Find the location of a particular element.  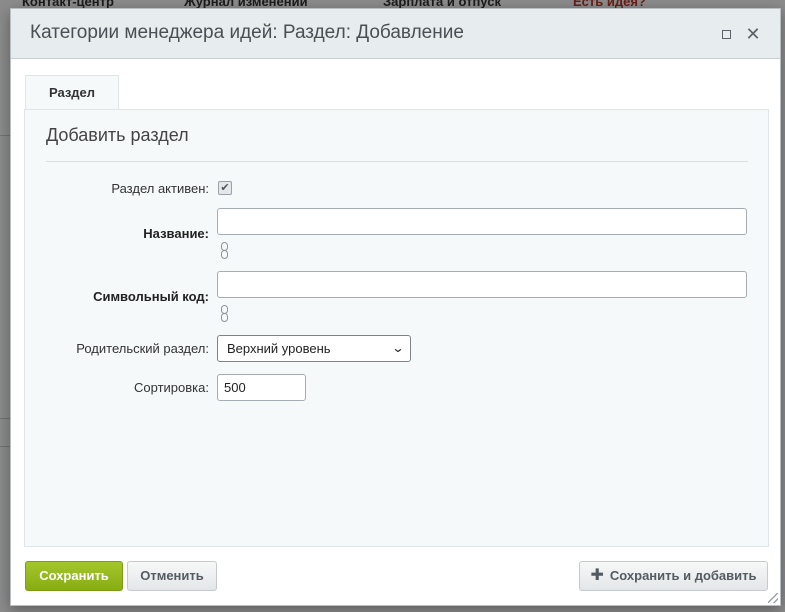

cancel-button: Отменить is located at coordinates (172, 576).